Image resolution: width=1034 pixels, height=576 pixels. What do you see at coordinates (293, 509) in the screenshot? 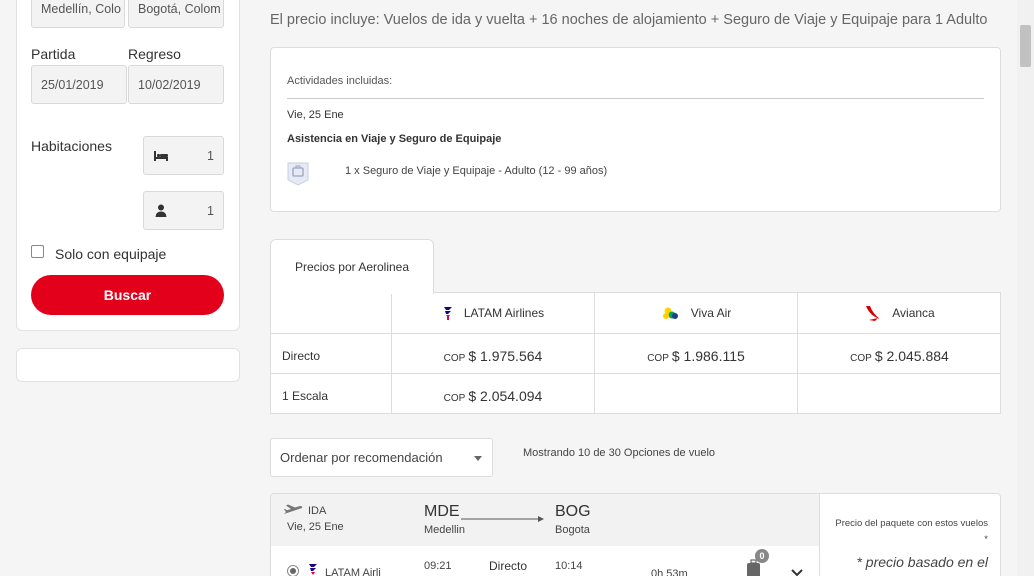
I see `plane-departure-icon` at bounding box center [293, 509].